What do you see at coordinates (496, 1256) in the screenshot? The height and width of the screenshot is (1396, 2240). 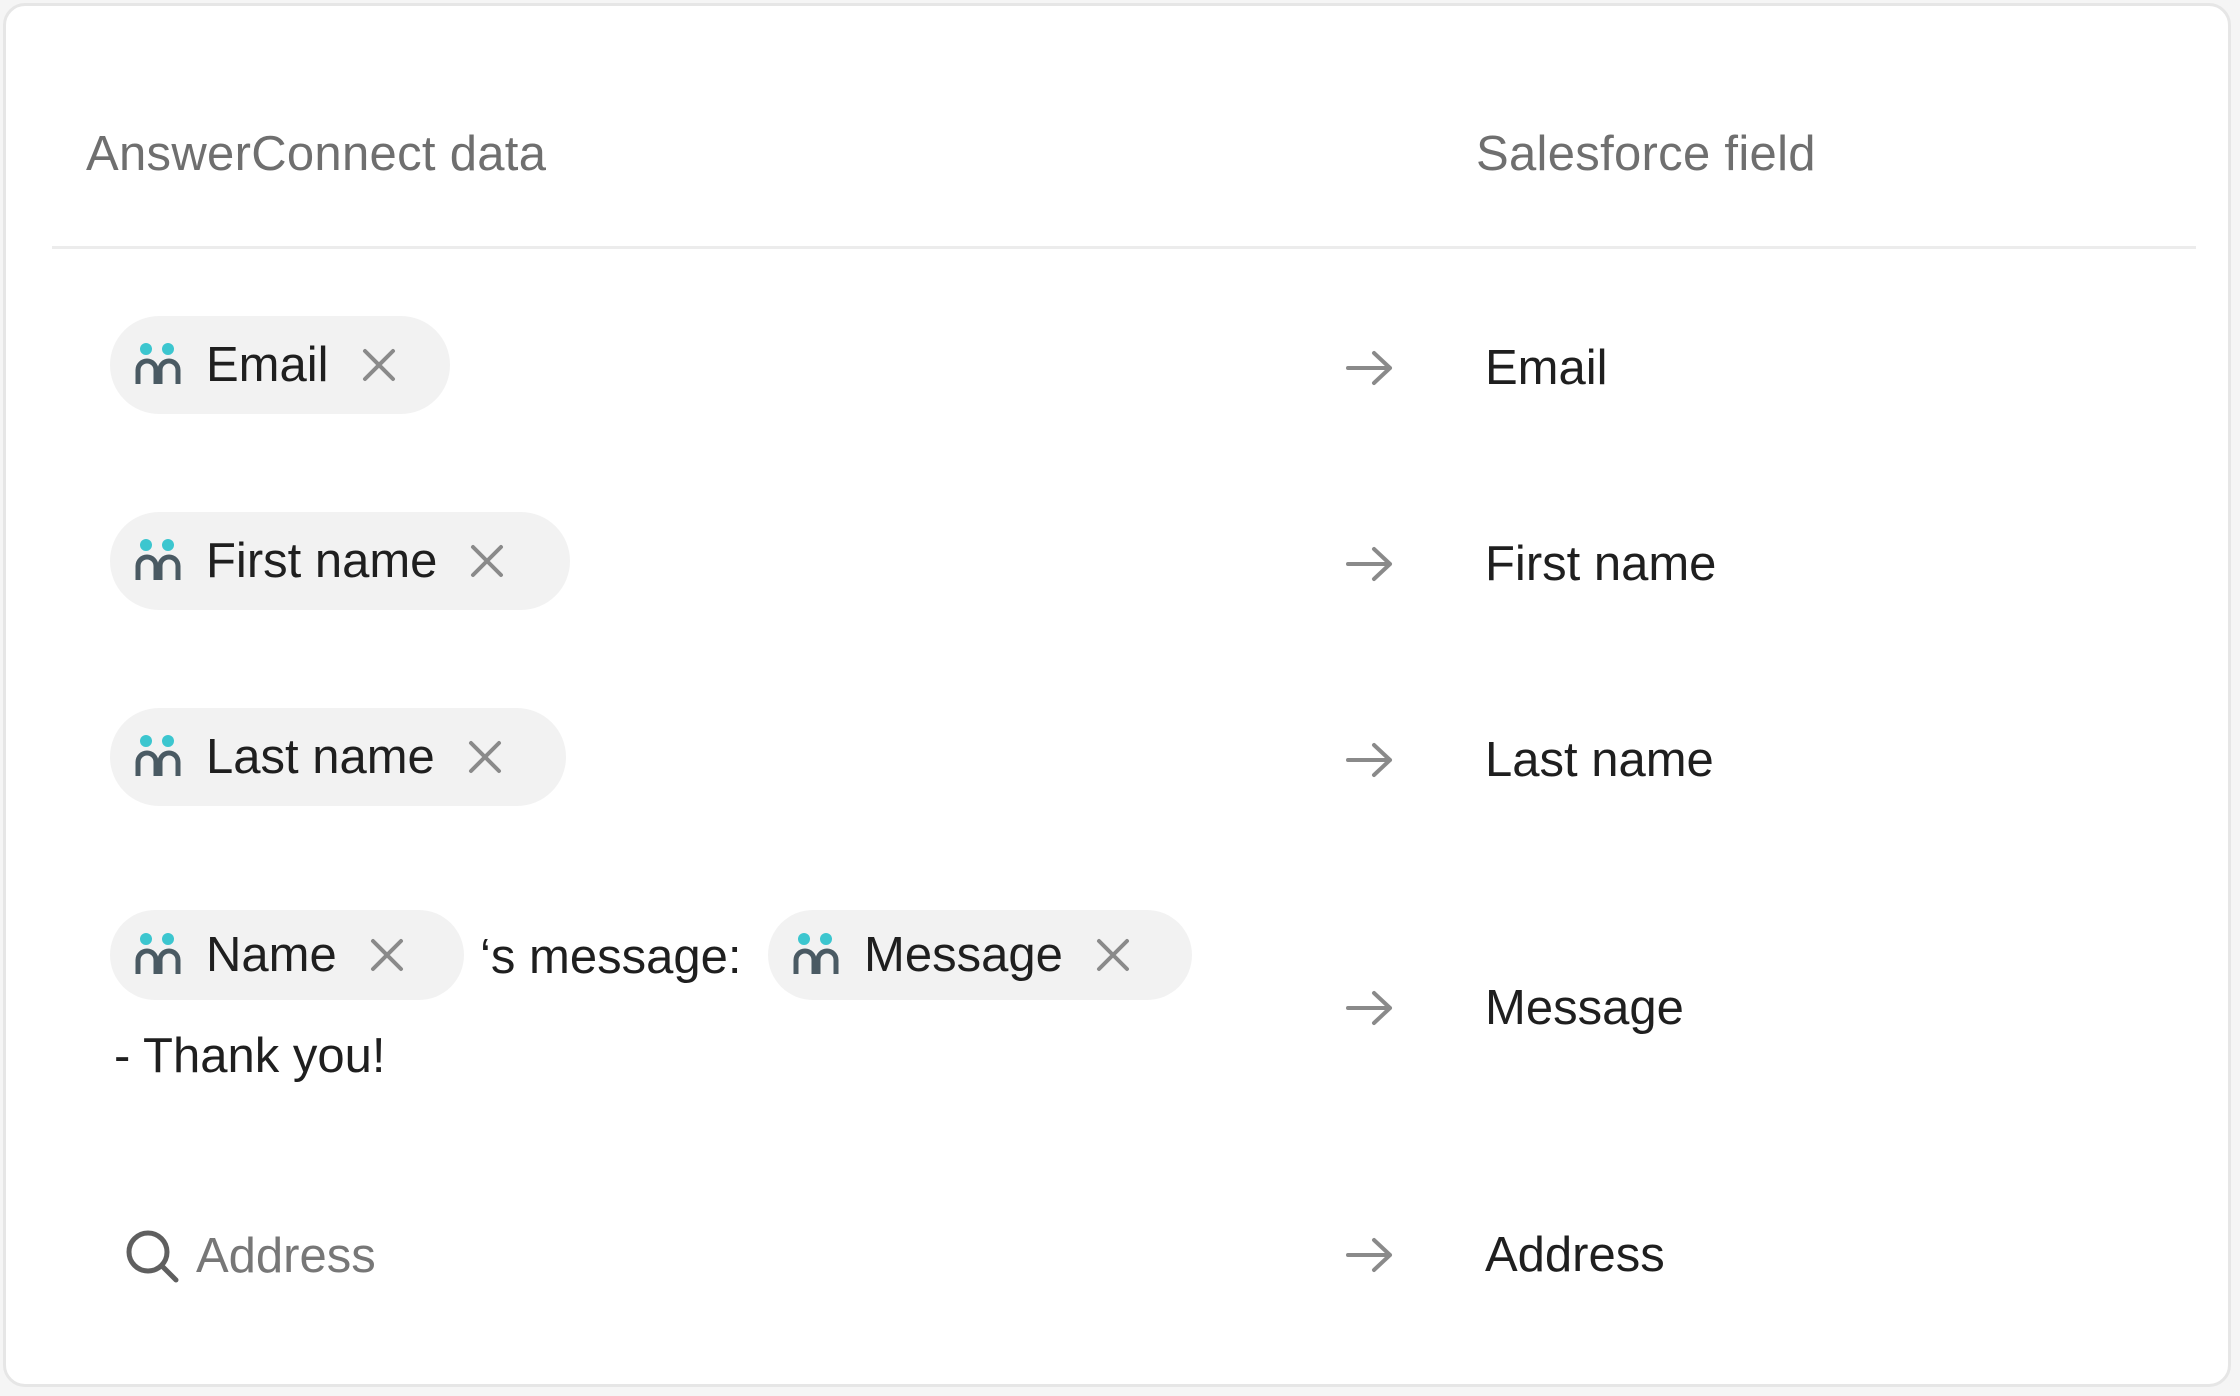 I see `search-input` at bounding box center [496, 1256].